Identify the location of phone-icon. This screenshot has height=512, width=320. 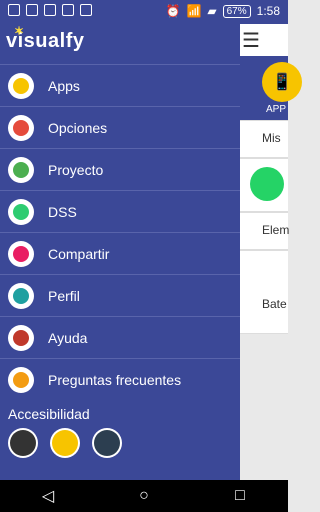
(21, 85).